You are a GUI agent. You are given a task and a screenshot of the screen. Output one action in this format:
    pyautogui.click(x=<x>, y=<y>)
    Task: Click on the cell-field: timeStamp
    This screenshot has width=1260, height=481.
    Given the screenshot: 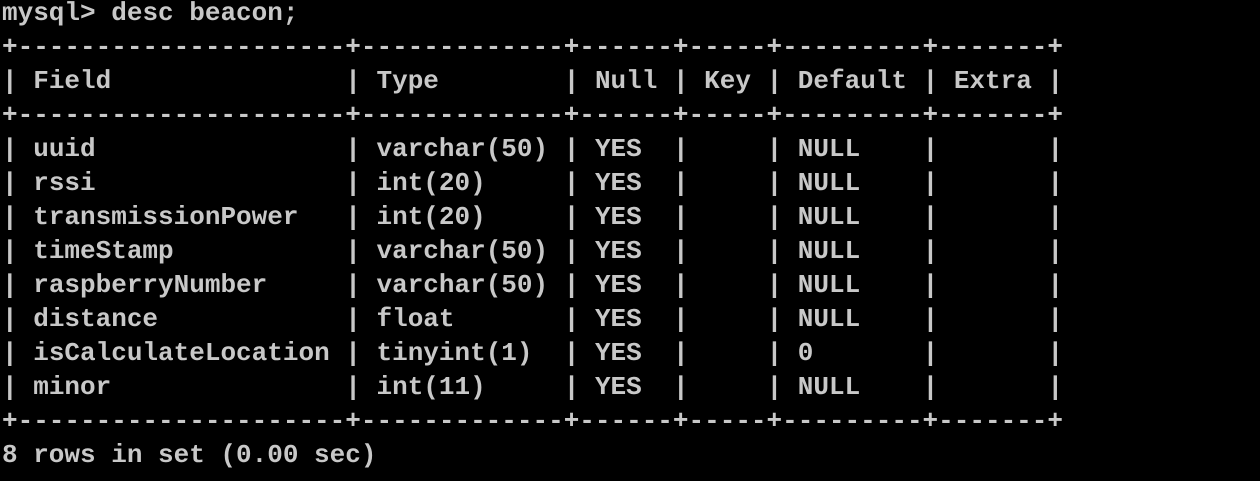 What is the action you would take?
    pyautogui.click(x=181, y=251)
    